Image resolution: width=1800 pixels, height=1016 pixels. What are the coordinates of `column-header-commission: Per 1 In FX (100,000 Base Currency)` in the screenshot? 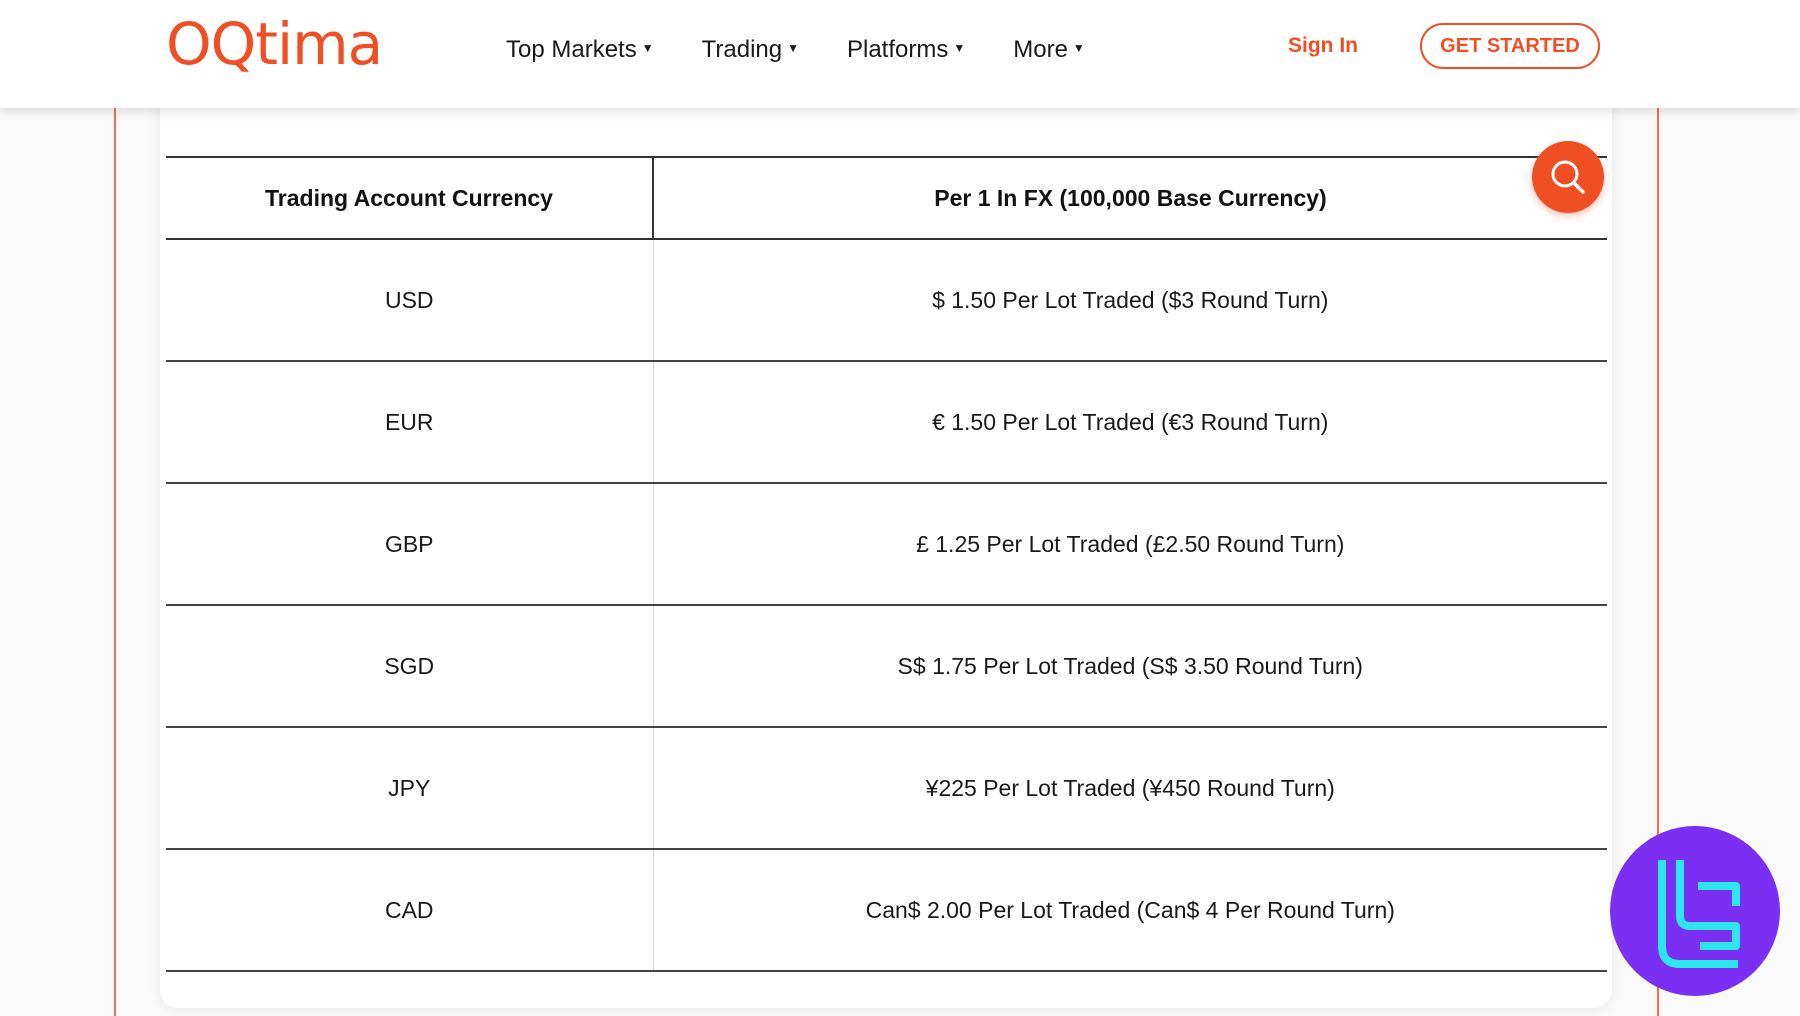 It's located at (1130, 198).